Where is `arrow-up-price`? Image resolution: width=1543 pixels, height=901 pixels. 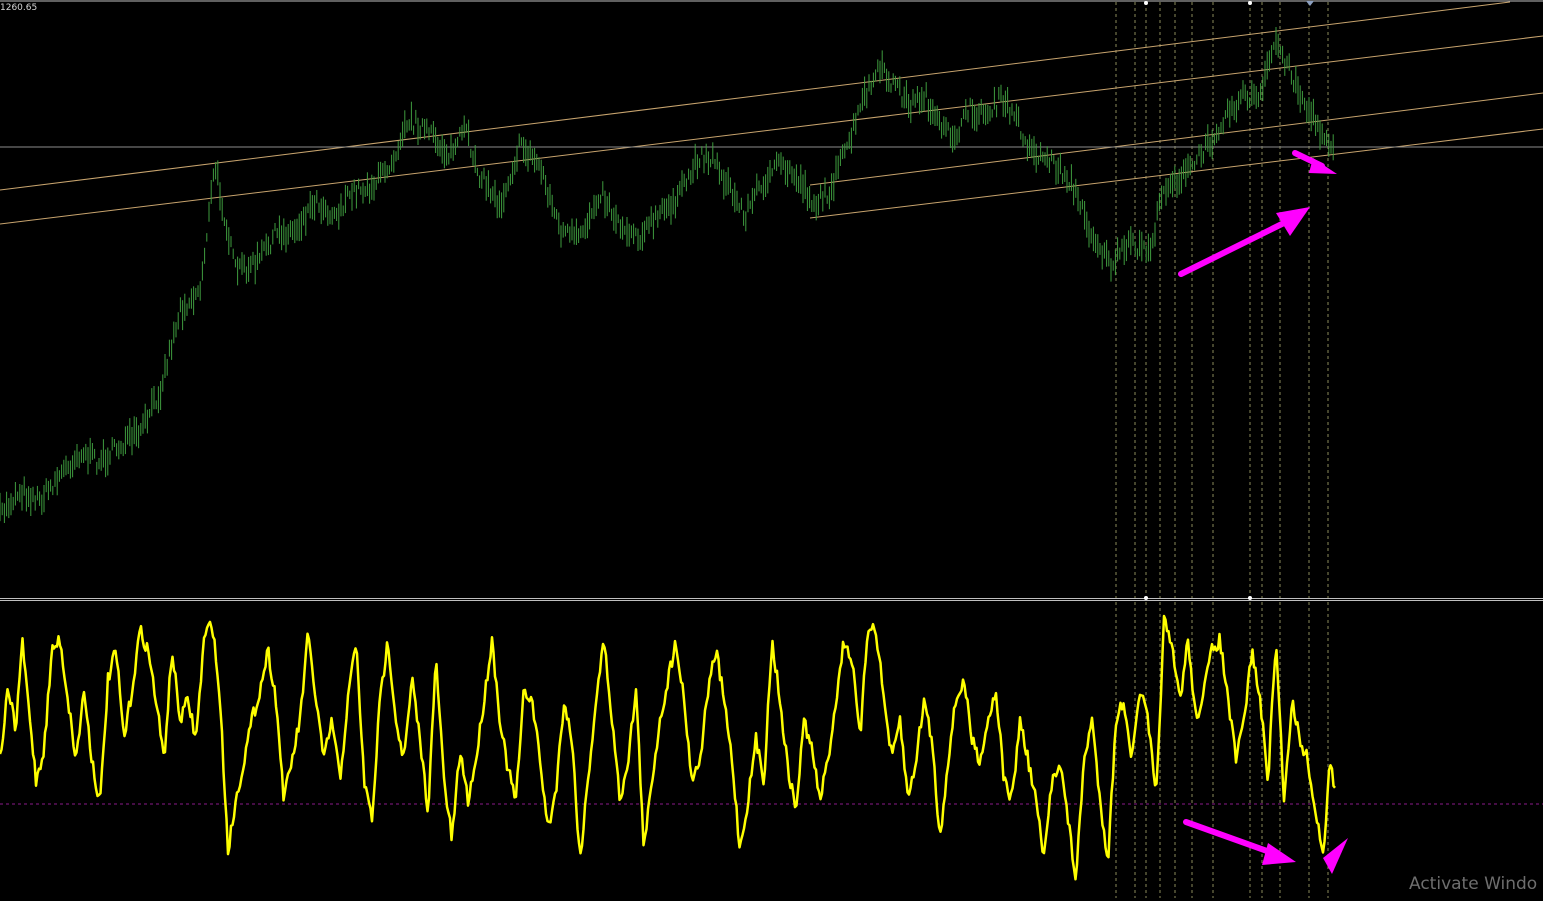
arrow-up-price is located at coordinates (1244, 242).